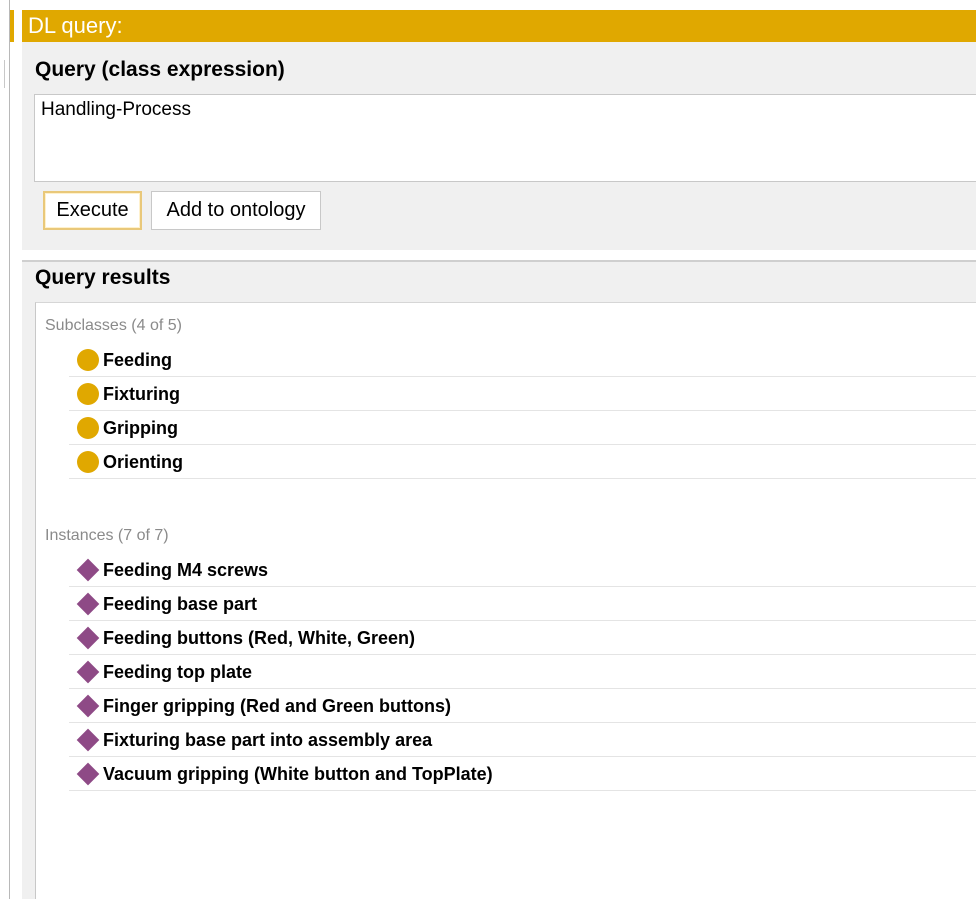 This screenshot has height=899, width=976. I want to click on subclasses-group-label: Subclasses (4 of 5), so click(113, 325).